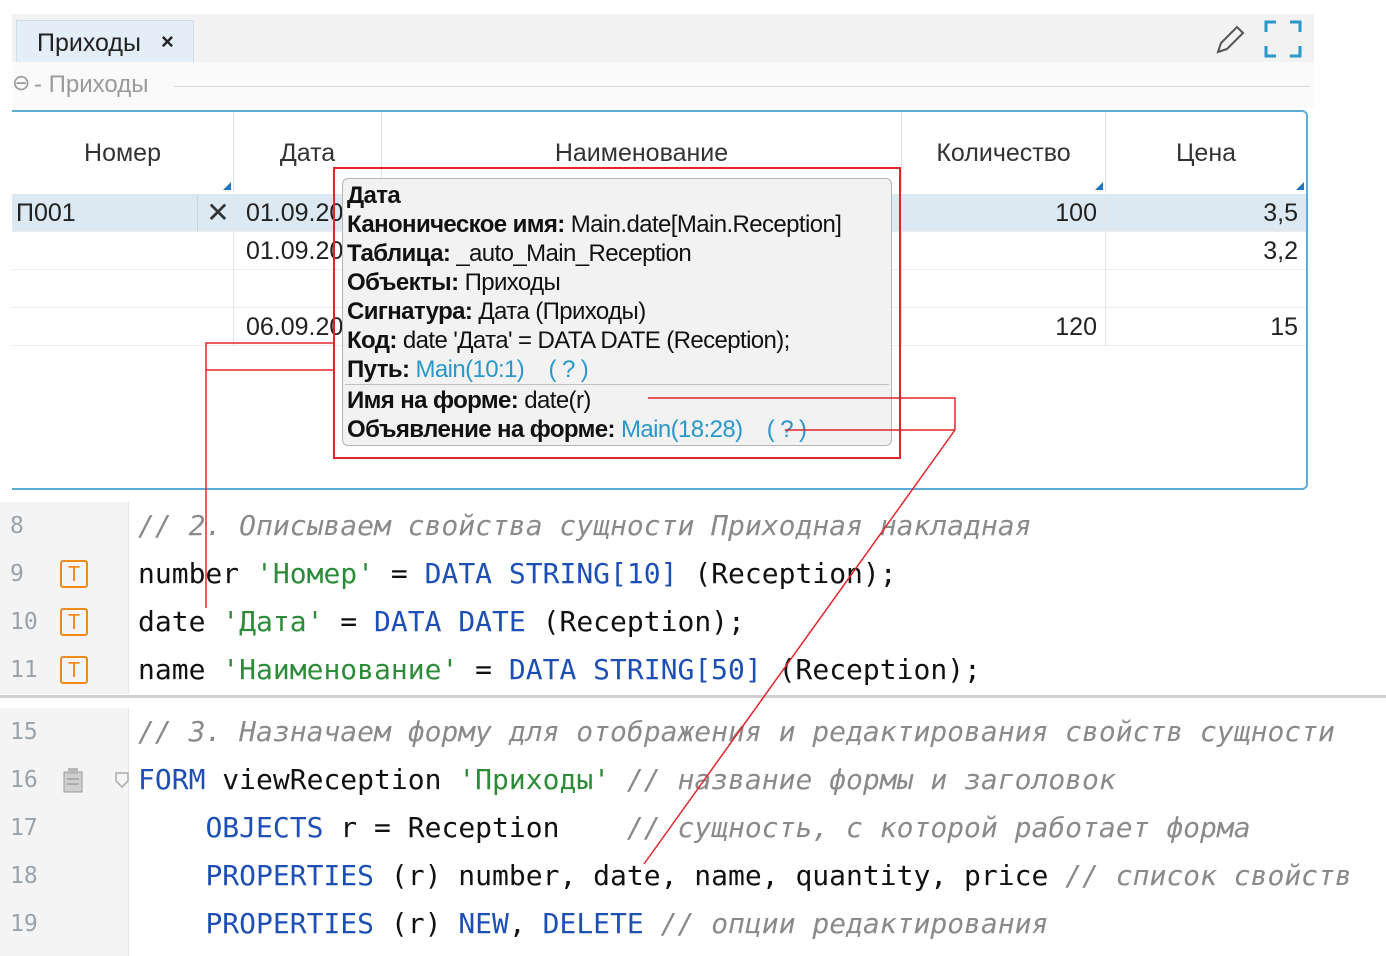  Describe the element at coordinates (24, 924) in the screenshot. I see `line-number: 19` at that location.